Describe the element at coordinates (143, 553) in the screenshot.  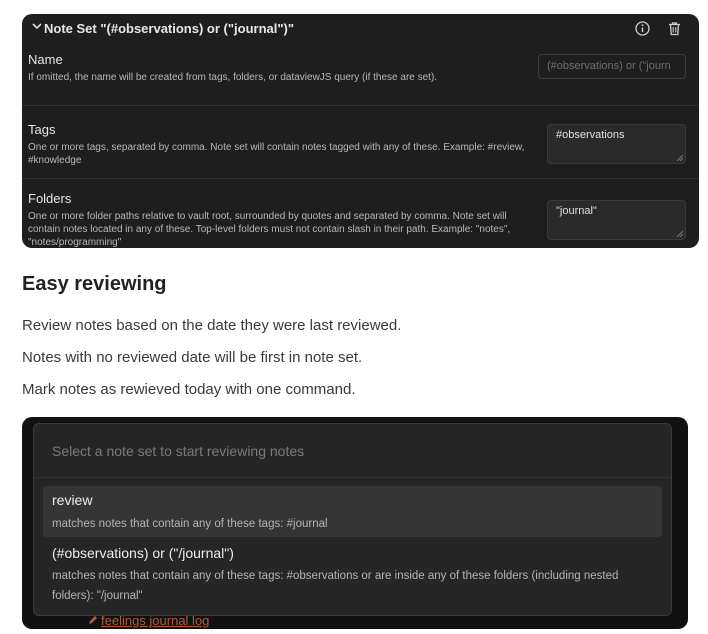
I see `suggestion-title: (#observations) or ("/journal")` at that location.